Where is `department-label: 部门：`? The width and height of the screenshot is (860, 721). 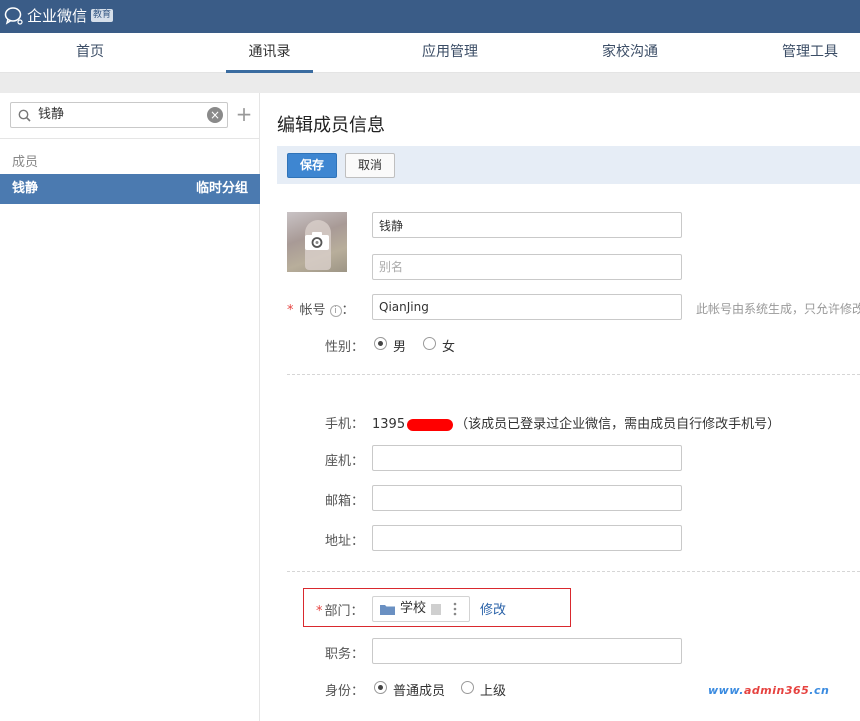 department-label: 部门： is located at coordinates (344, 611).